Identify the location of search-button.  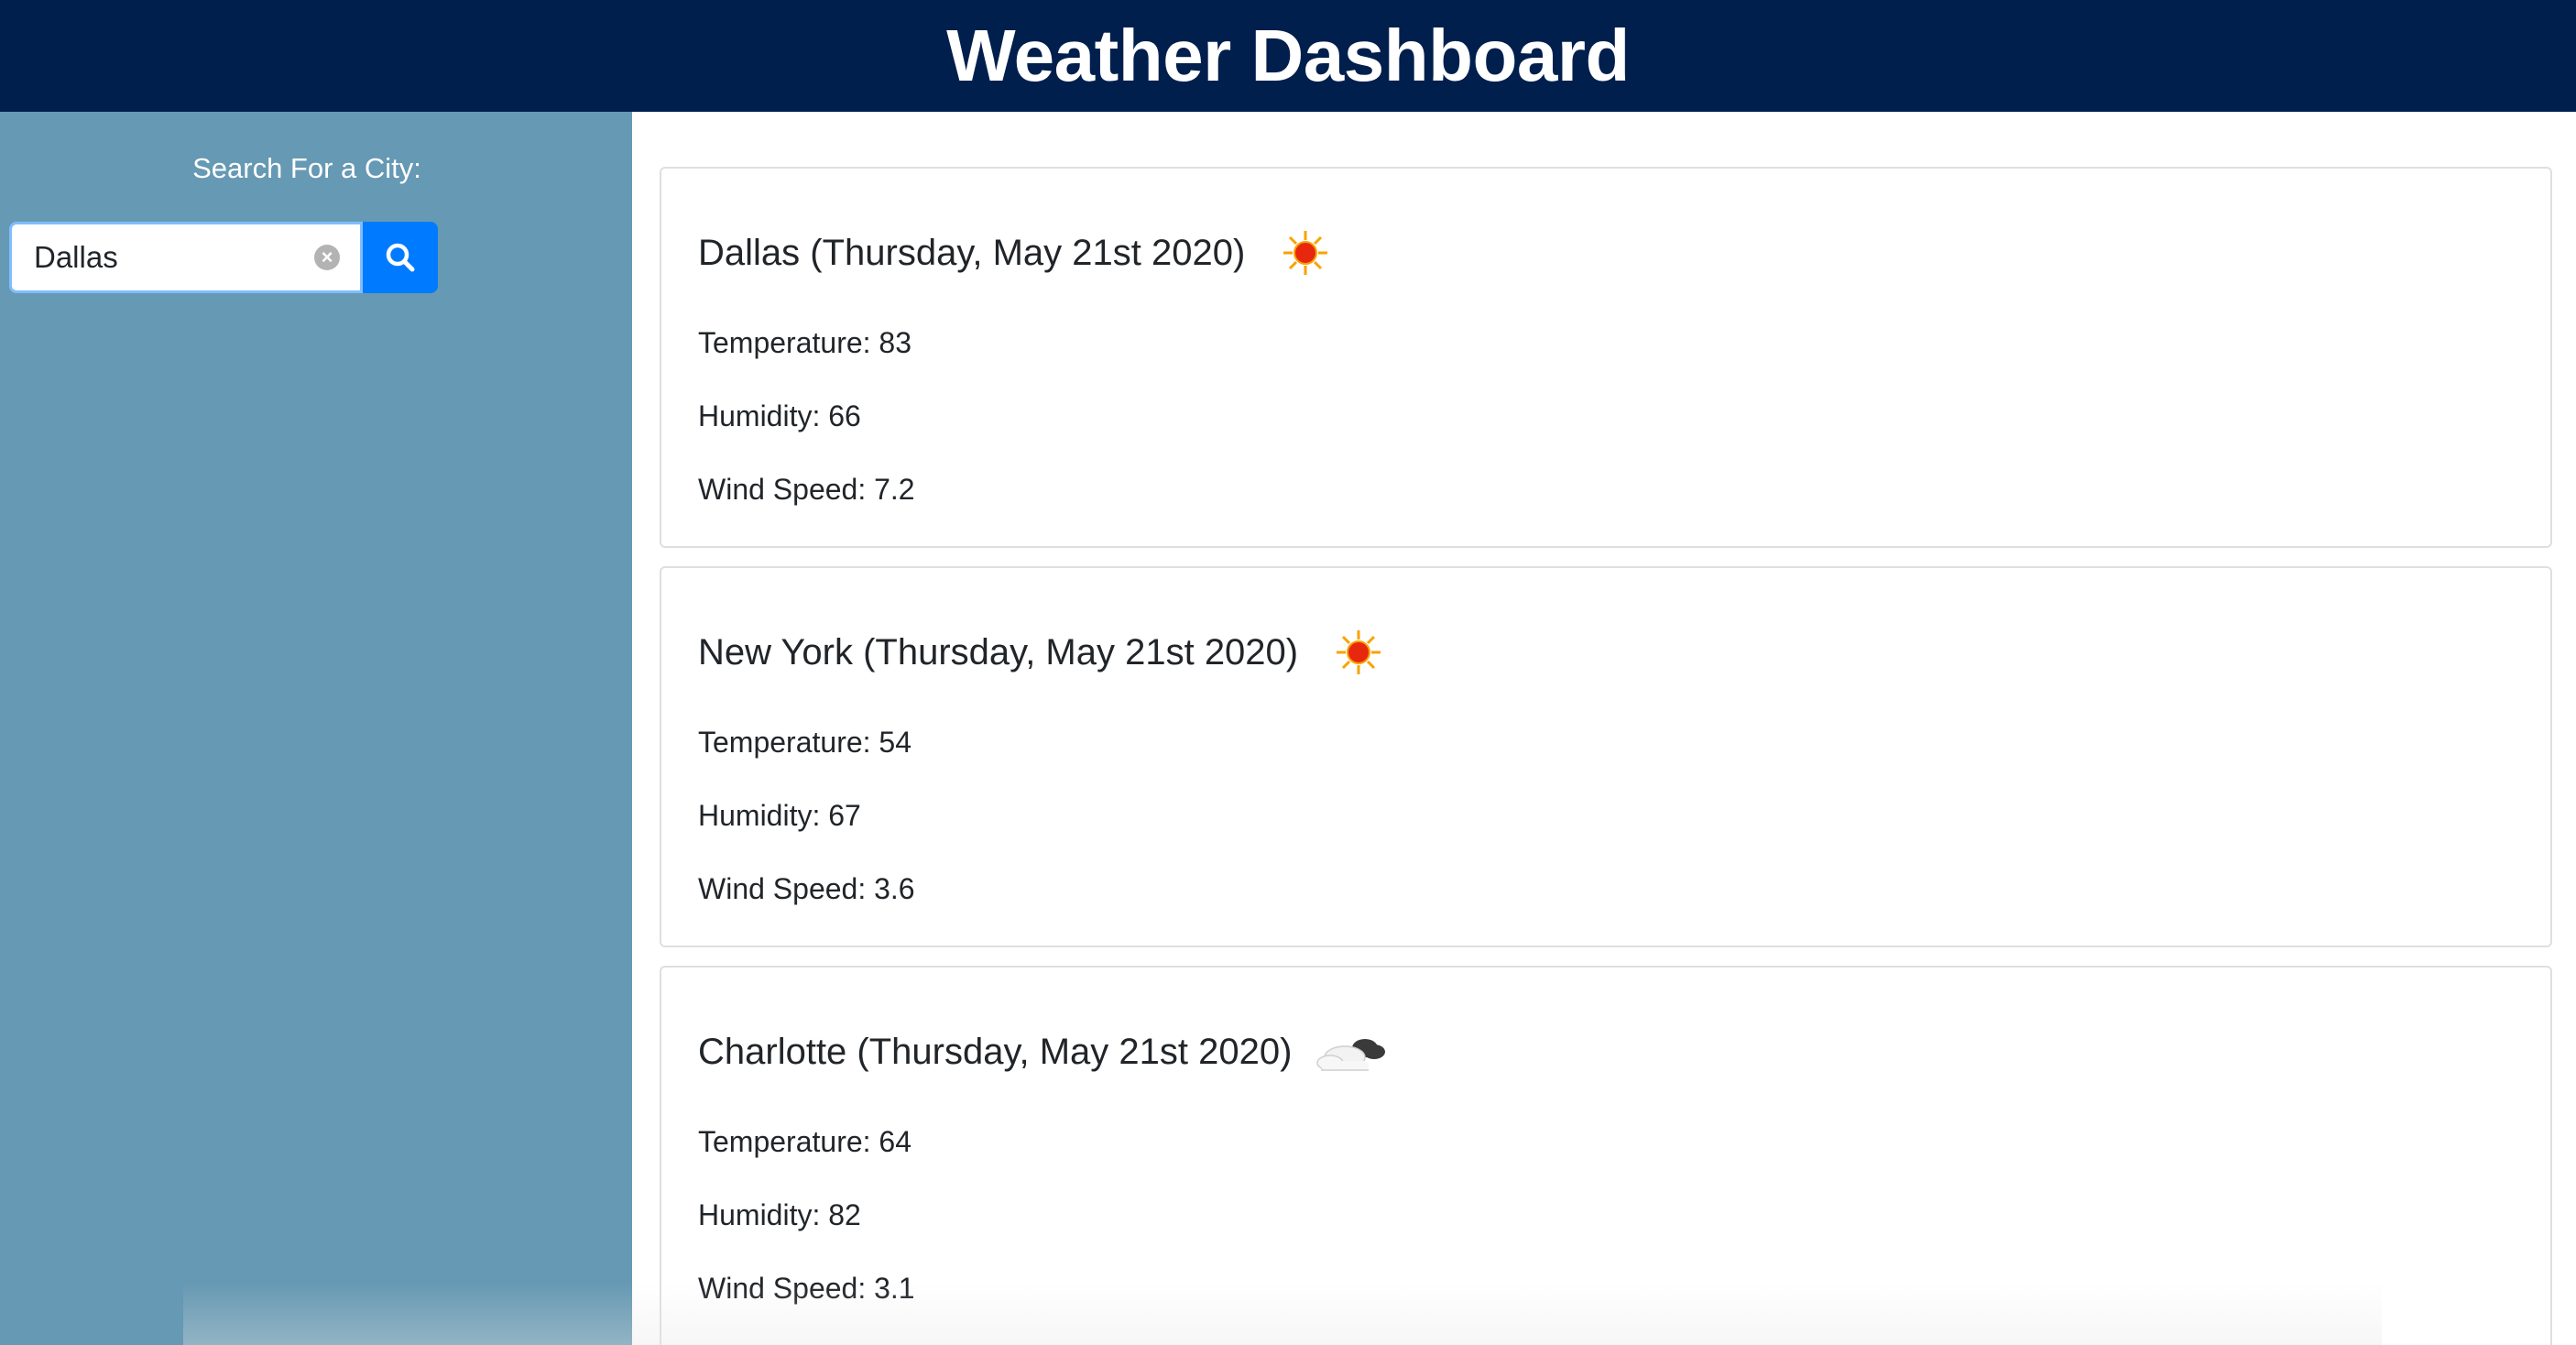
(401, 257).